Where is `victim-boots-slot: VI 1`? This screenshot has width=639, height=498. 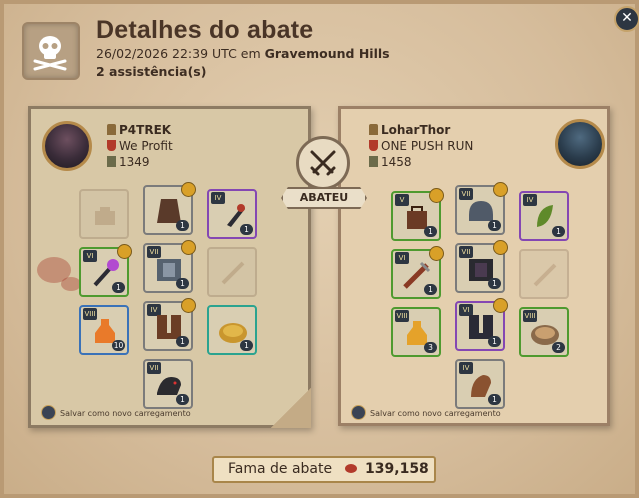
victim-boots-slot: VI 1 is located at coordinates (481, 324).